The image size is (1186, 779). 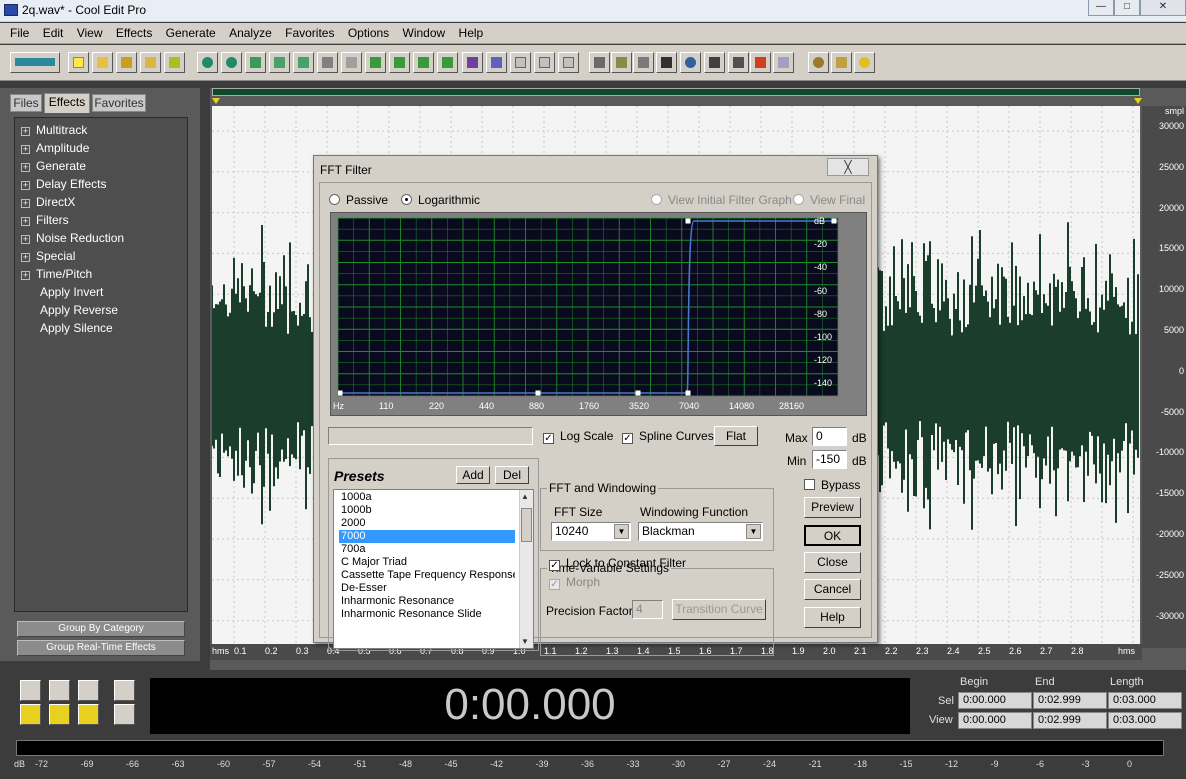 What do you see at coordinates (568, 62) in the screenshot?
I see `grid3-icon` at bounding box center [568, 62].